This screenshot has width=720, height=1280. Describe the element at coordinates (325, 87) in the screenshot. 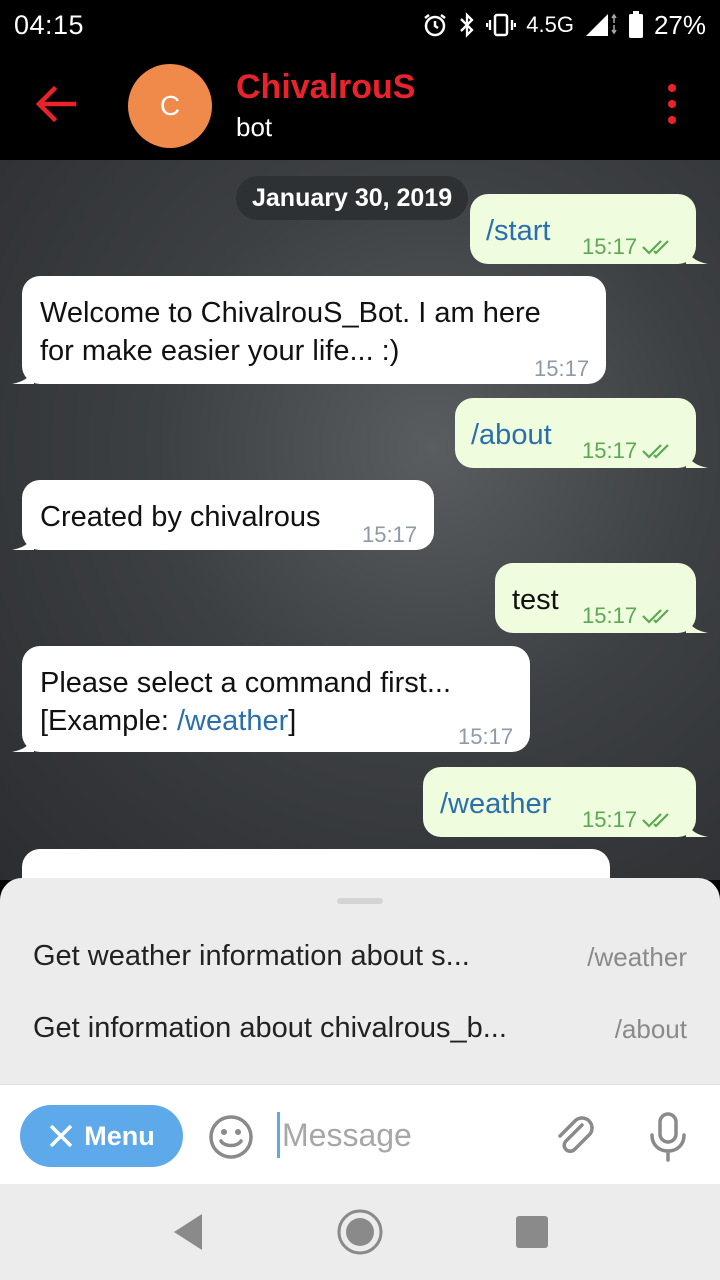

I see `chat-title: ChivalrouS` at that location.